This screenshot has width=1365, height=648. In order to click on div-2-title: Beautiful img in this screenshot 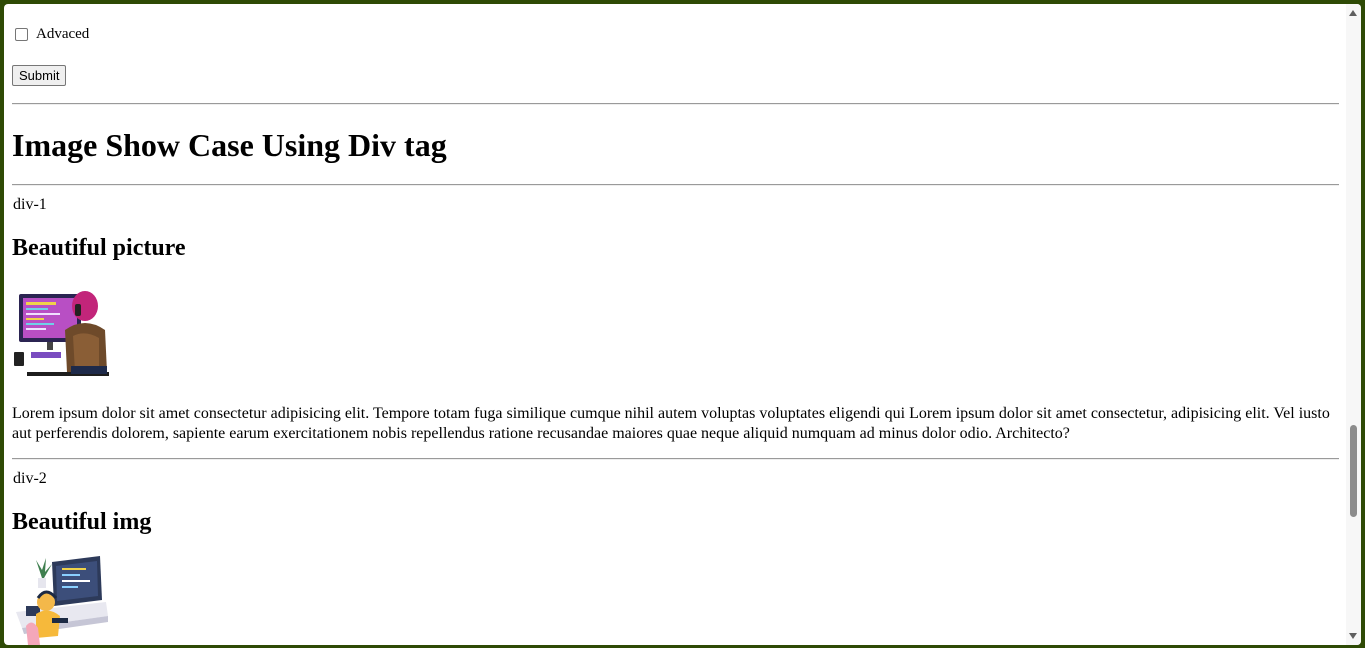, I will do `click(82, 522)`.